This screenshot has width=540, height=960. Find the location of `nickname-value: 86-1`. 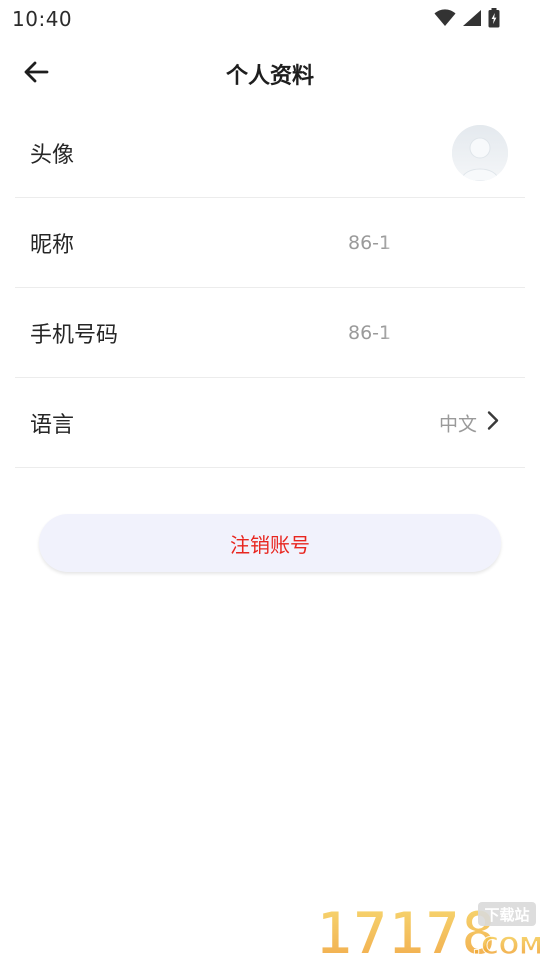

nickname-value: 86-1 is located at coordinates (370, 242).